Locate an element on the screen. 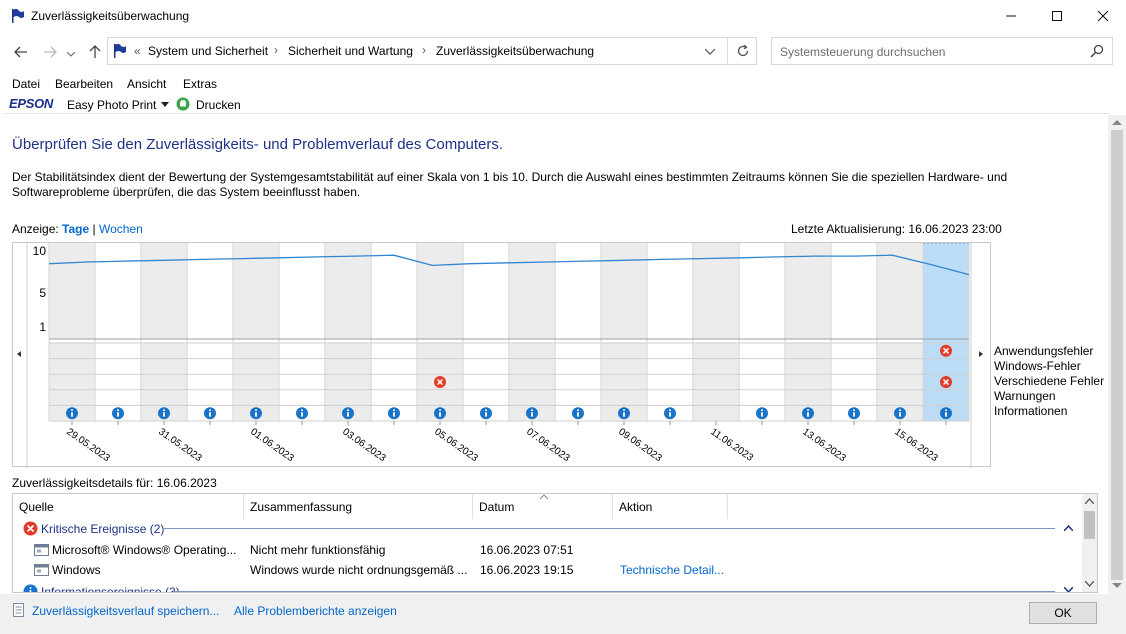 The width and height of the screenshot is (1126, 634). expand-icon is located at coordinates (1068, 590).